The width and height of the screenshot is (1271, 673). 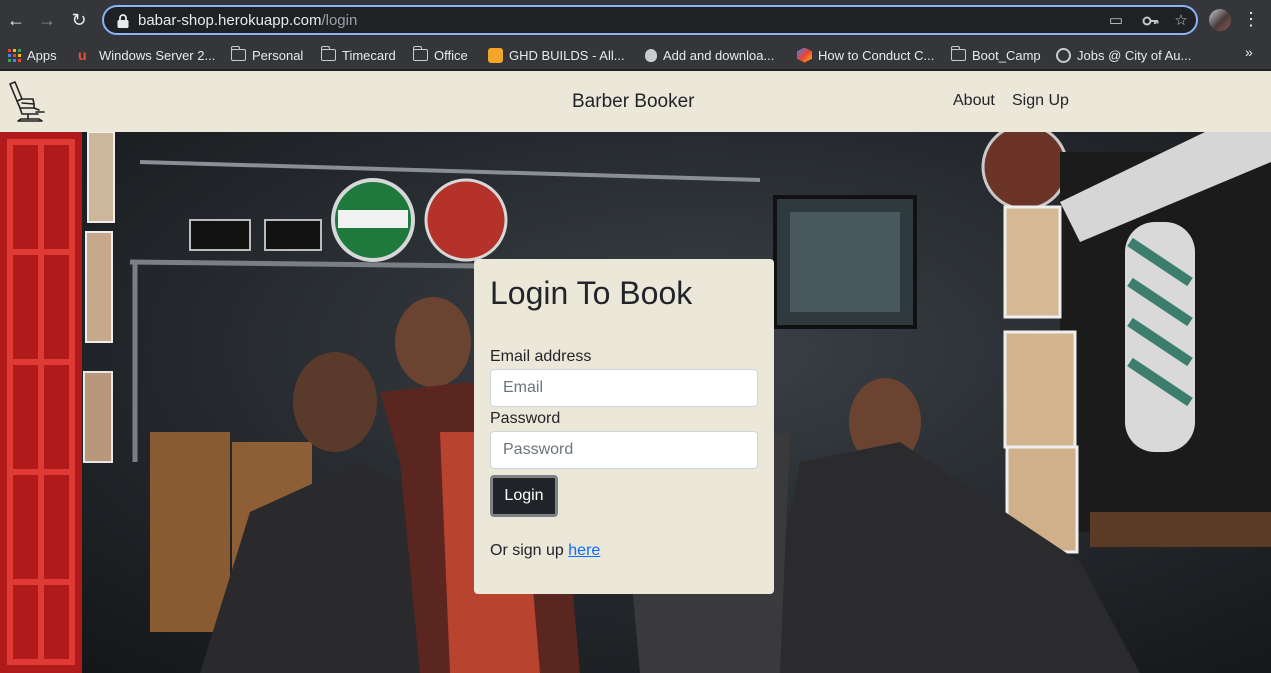 What do you see at coordinates (584, 550) in the screenshot?
I see `signup-here-link: here` at bounding box center [584, 550].